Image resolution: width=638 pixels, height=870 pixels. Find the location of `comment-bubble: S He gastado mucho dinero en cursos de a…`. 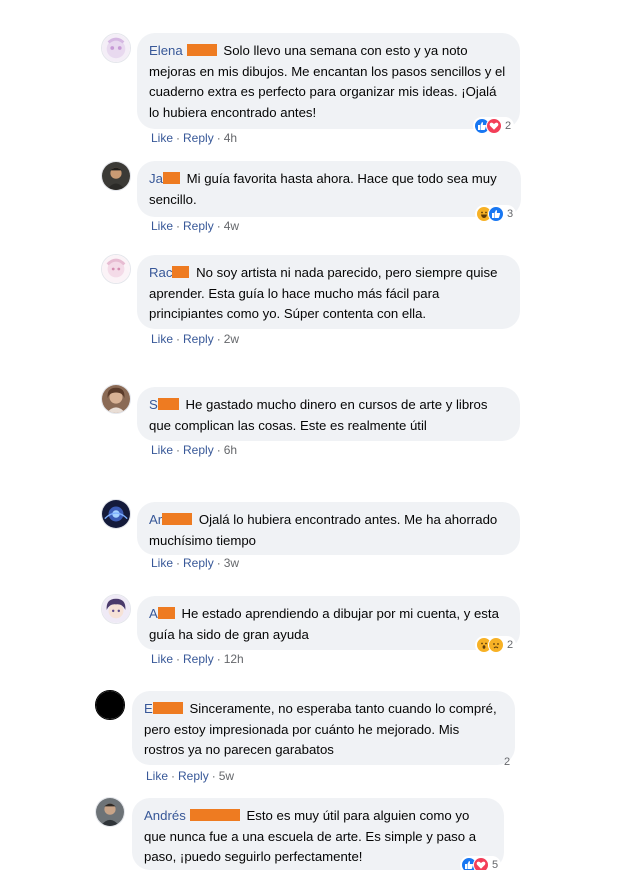

comment-bubble: S He gastado mucho dinero en cursos de a… is located at coordinates (328, 414).